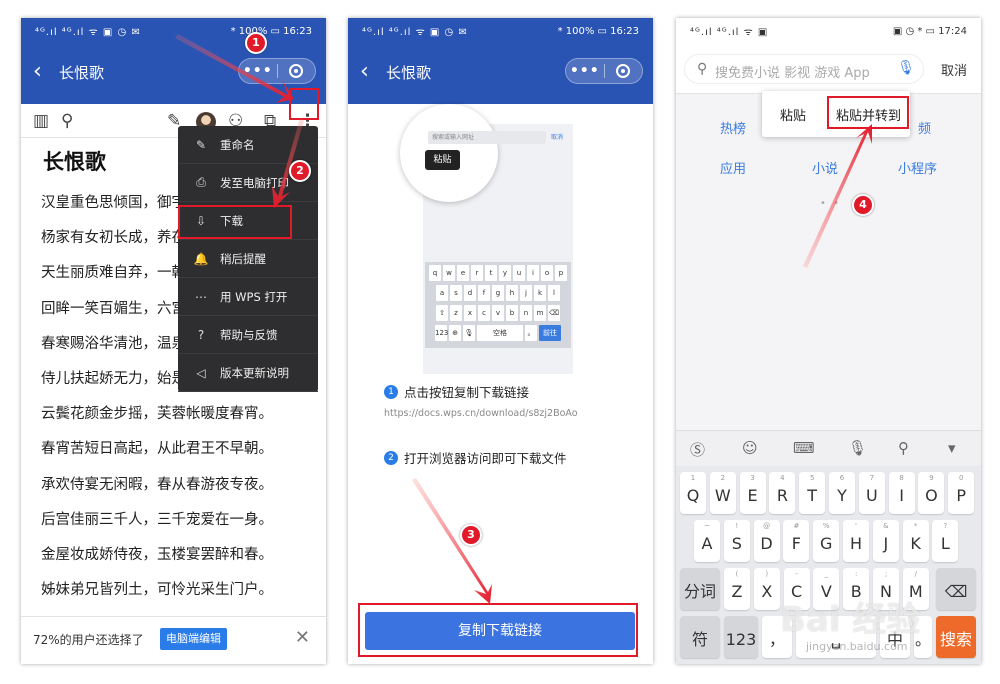  I want to click on illustration-key: c, so click(484, 313).